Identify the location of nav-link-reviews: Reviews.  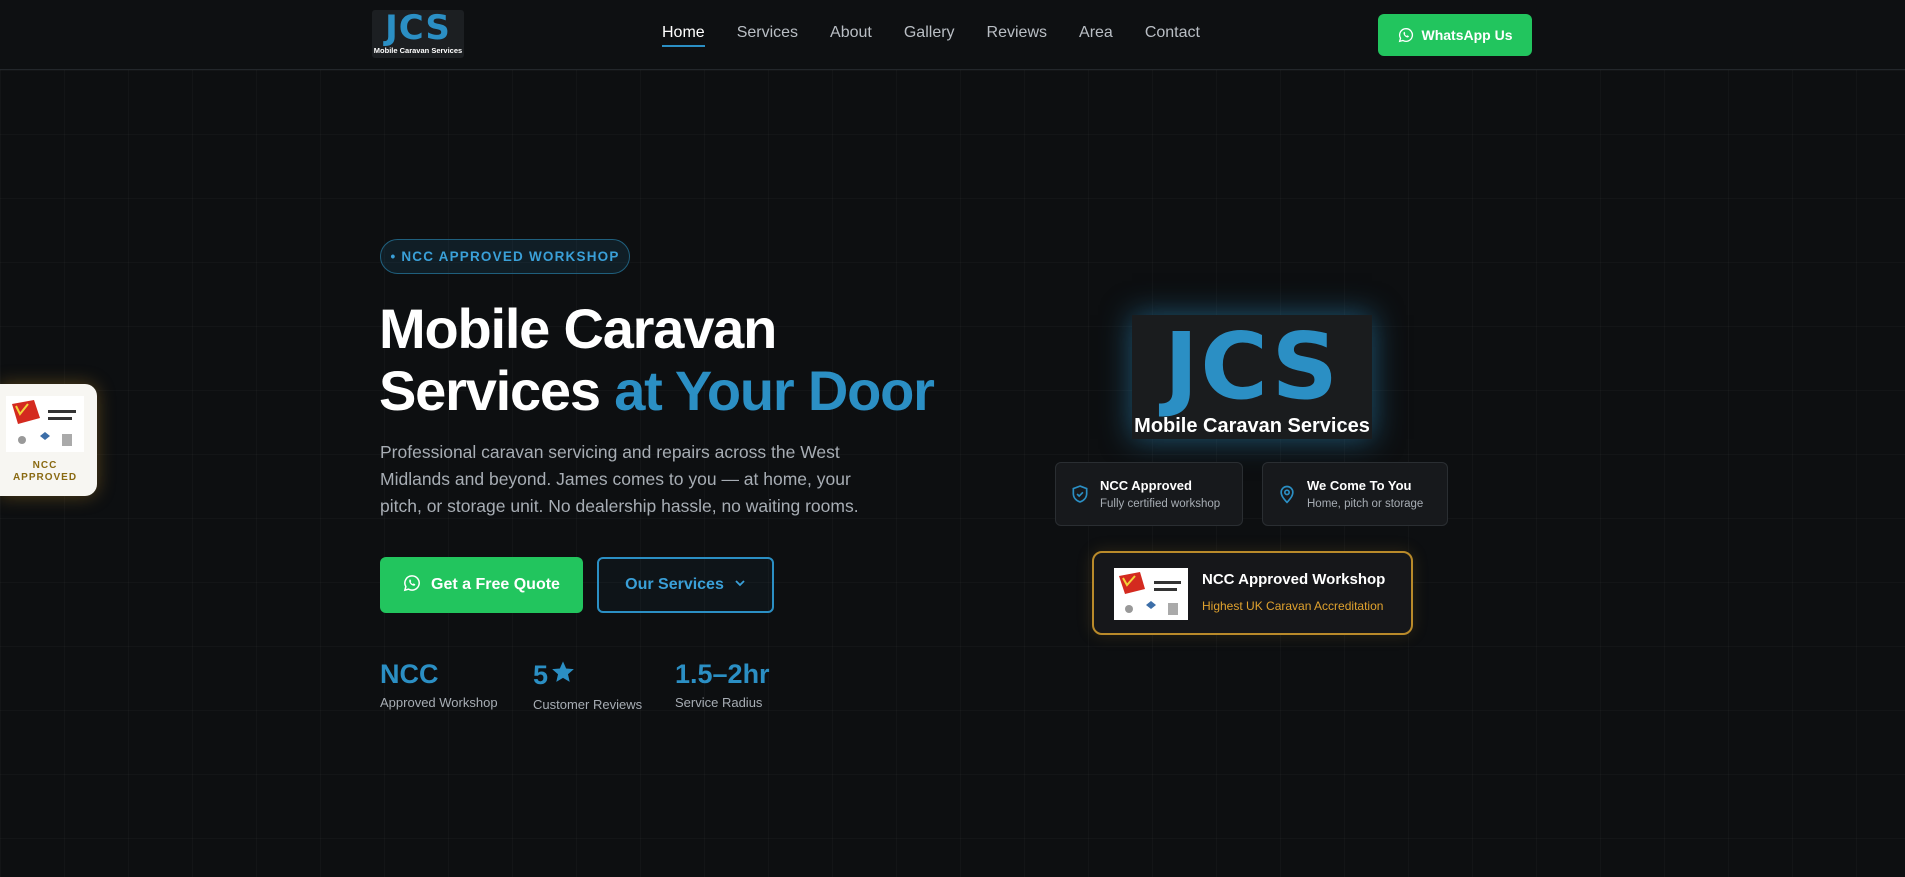
(1017, 35).